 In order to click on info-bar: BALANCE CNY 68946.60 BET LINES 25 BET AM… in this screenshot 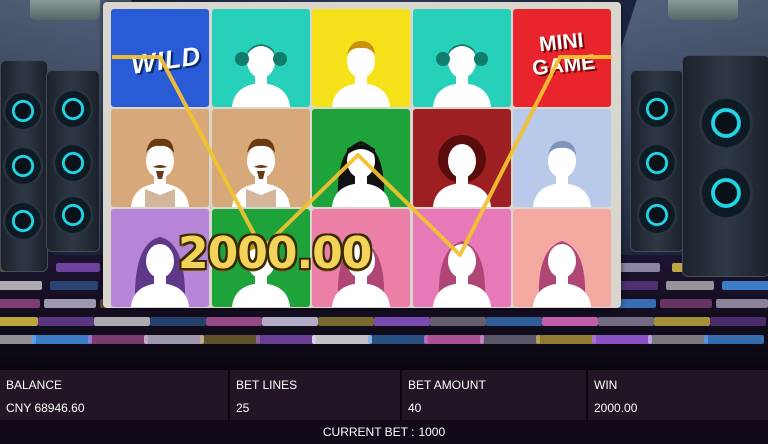, I will do `click(384, 395)`.